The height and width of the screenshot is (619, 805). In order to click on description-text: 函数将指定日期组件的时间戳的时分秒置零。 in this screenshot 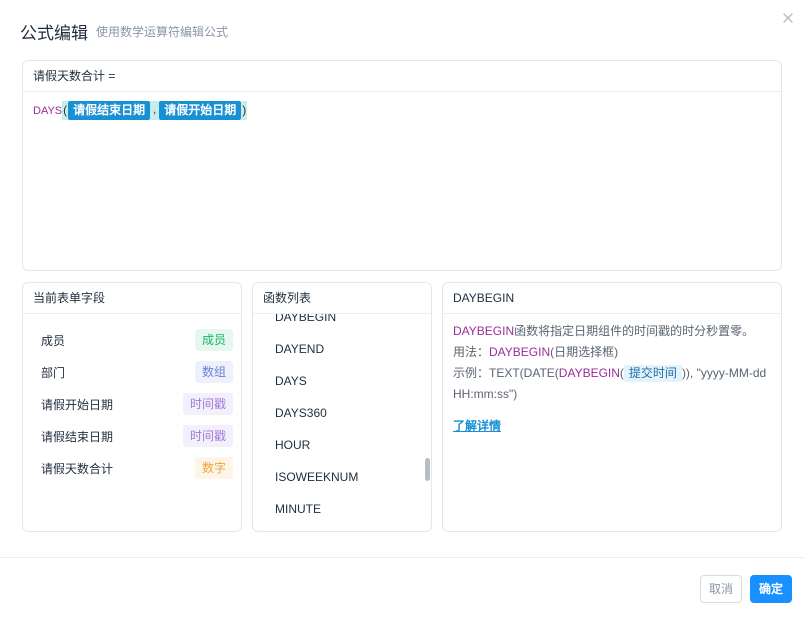, I will do `click(634, 331)`.